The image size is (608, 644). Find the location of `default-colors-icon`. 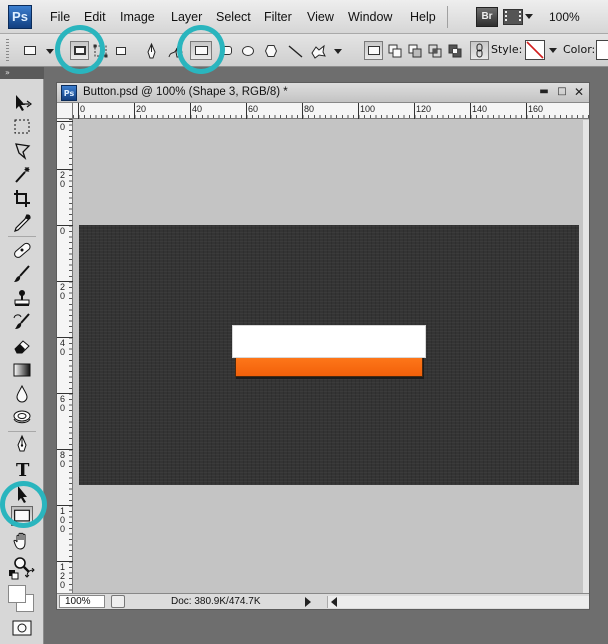

default-colors-icon is located at coordinates (14, 575).